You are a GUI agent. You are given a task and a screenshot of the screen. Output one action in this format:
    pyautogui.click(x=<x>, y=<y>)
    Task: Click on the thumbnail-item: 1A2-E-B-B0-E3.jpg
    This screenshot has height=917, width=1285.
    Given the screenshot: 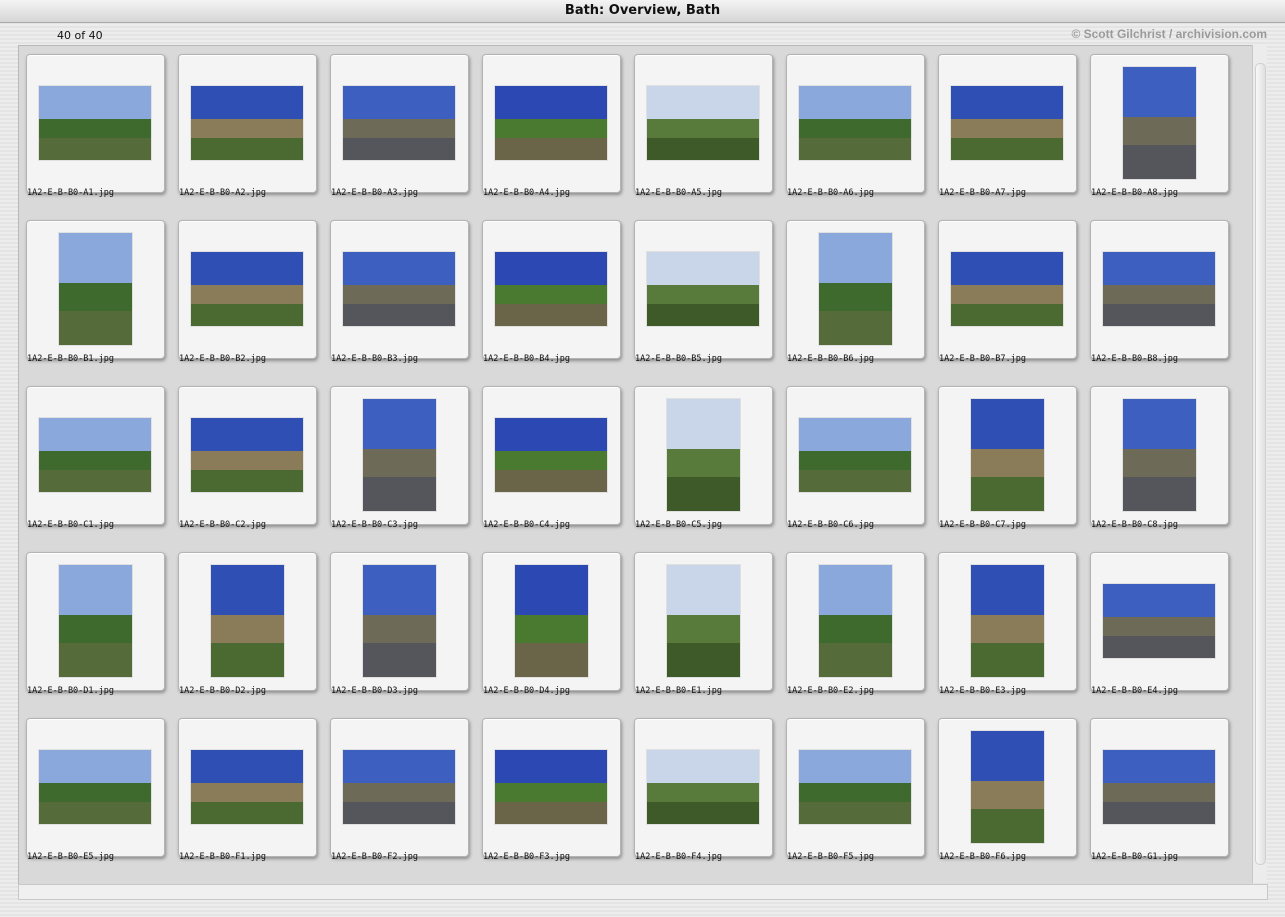 What is the action you would take?
    pyautogui.click(x=1007, y=623)
    